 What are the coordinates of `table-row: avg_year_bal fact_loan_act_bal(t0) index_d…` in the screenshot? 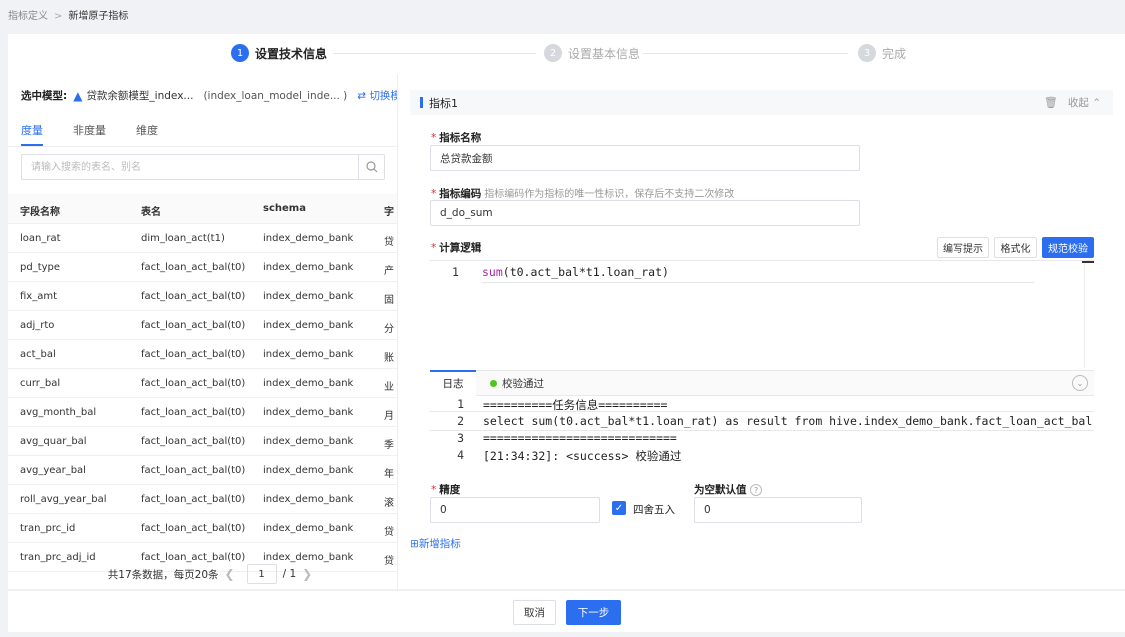 It's located at (202, 470).